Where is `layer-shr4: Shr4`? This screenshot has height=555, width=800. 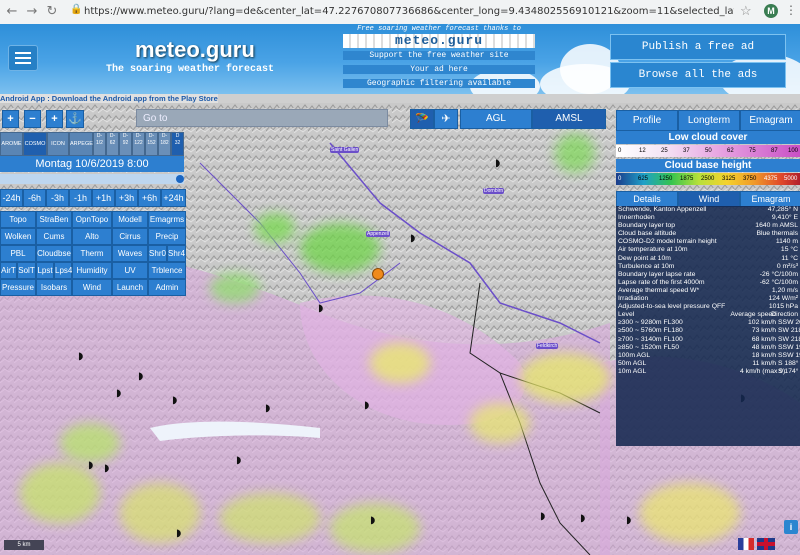 layer-shr4: Shr4 is located at coordinates (176, 253).